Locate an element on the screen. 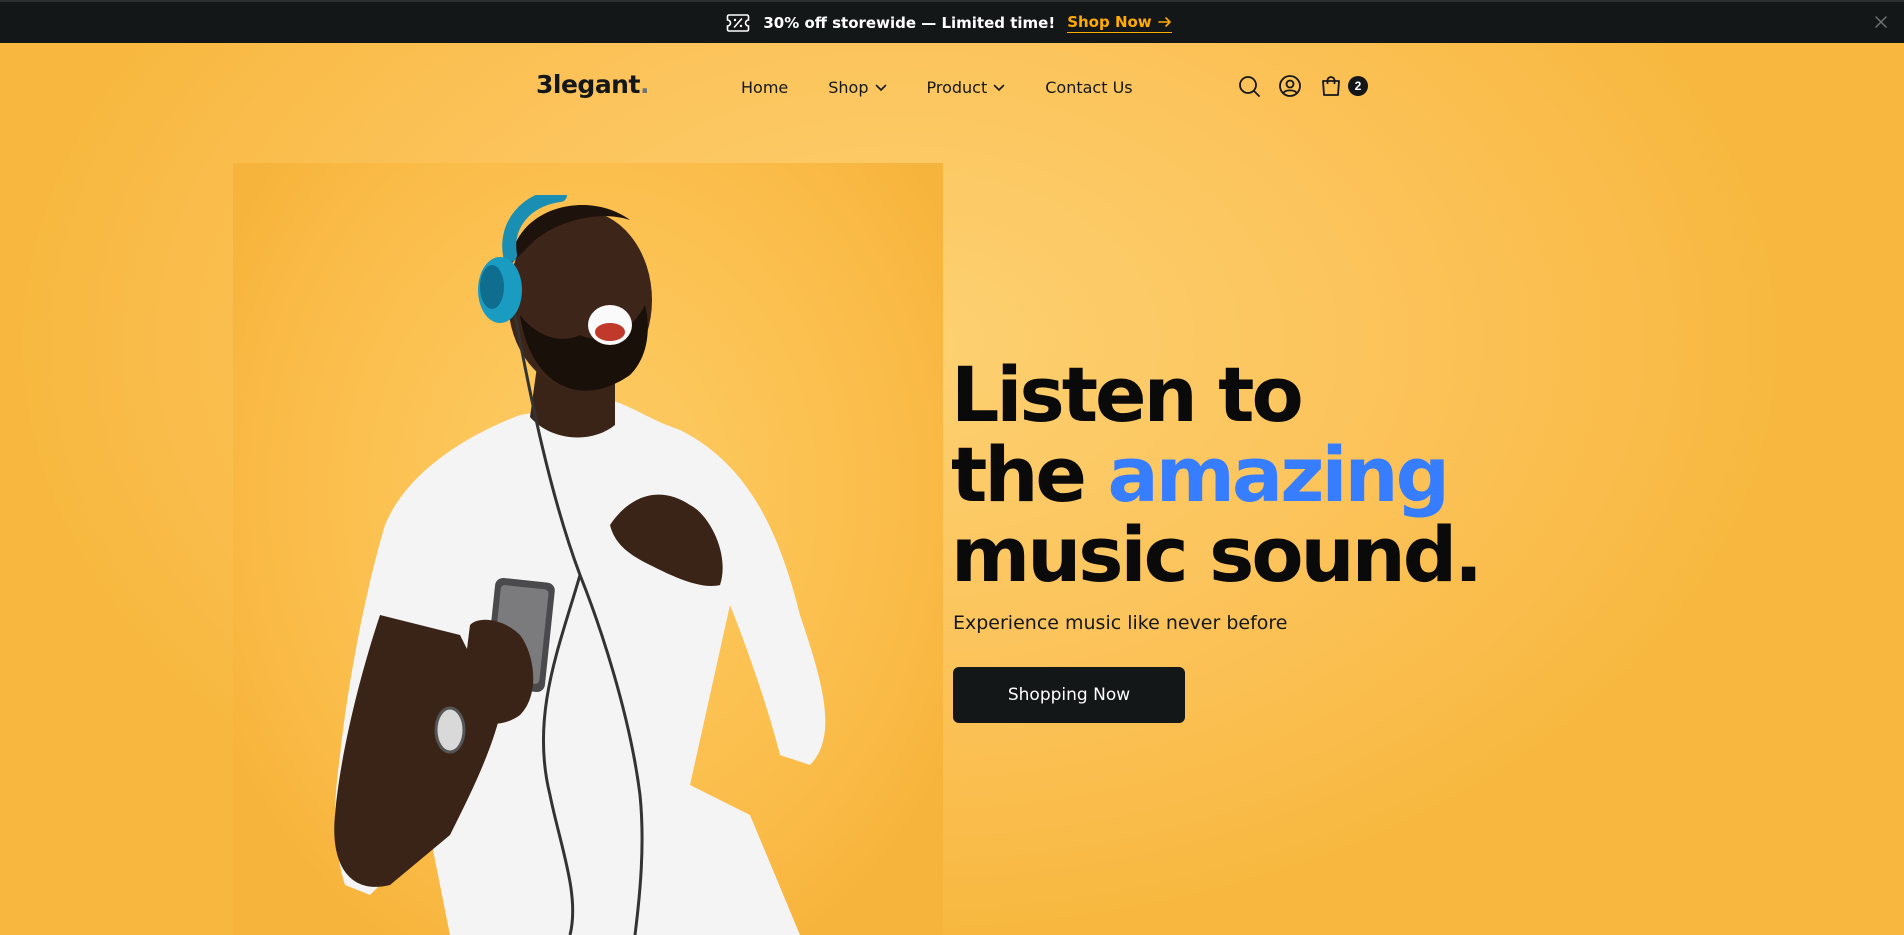 This screenshot has width=1904, height=935. hero-subtitle: Experience music like never before is located at coordinates (1120, 623).